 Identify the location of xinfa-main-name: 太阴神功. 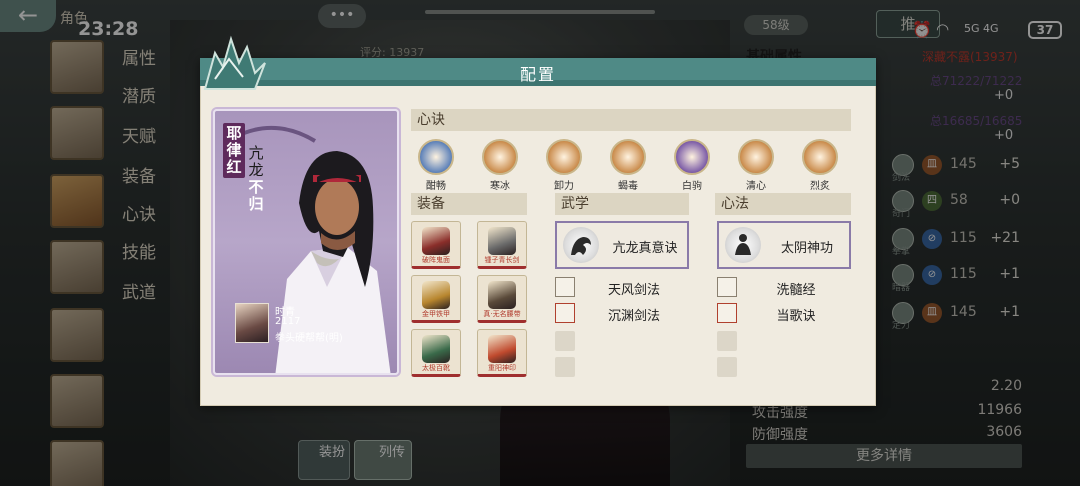
(806, 248).